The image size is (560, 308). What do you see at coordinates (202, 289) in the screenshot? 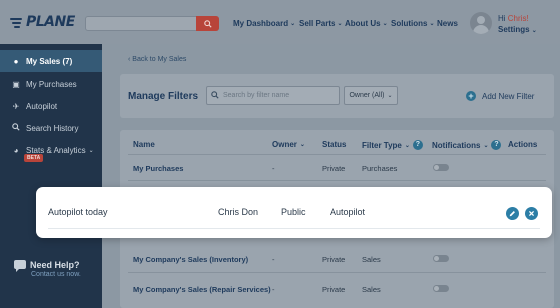
I see `row-name: My Company's Sales (Repair Services)` at bounding box center [202, 289].